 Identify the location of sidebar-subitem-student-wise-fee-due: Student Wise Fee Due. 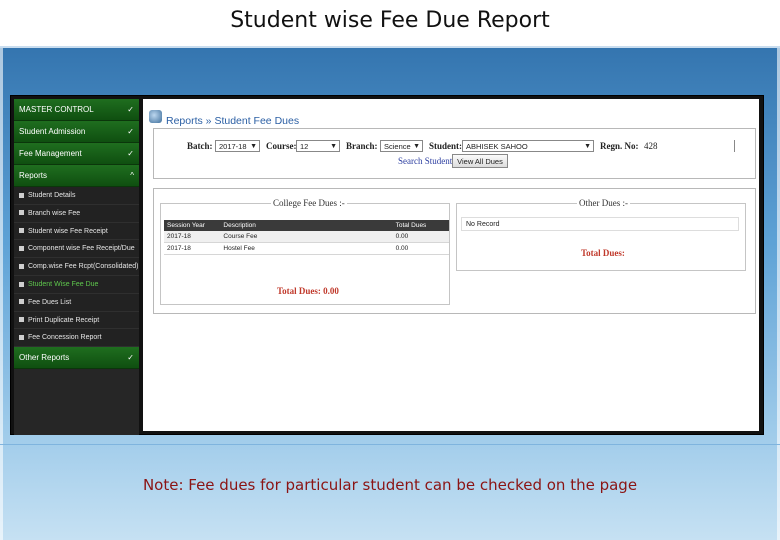
(76, 284).